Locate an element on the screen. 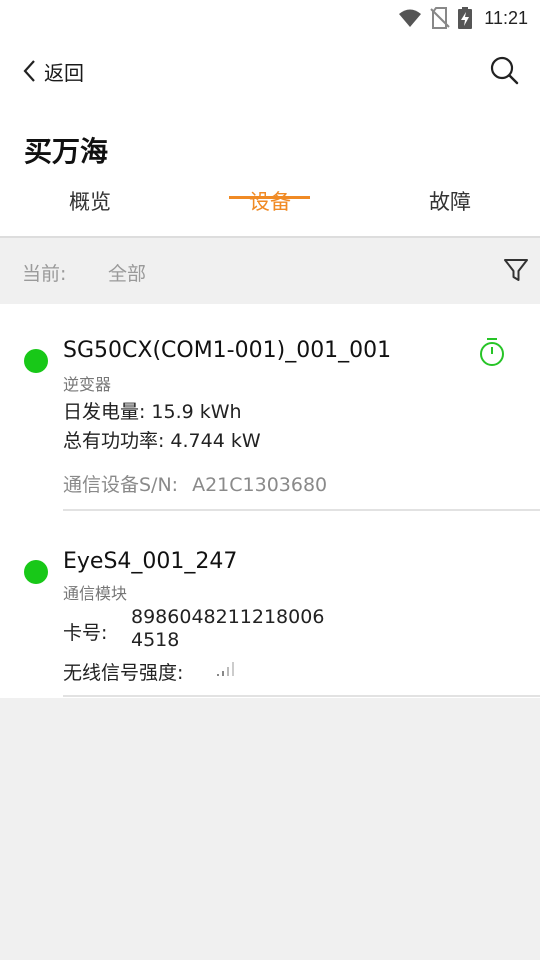  status-bar: 11:21 is located at coordinates (270, 18).